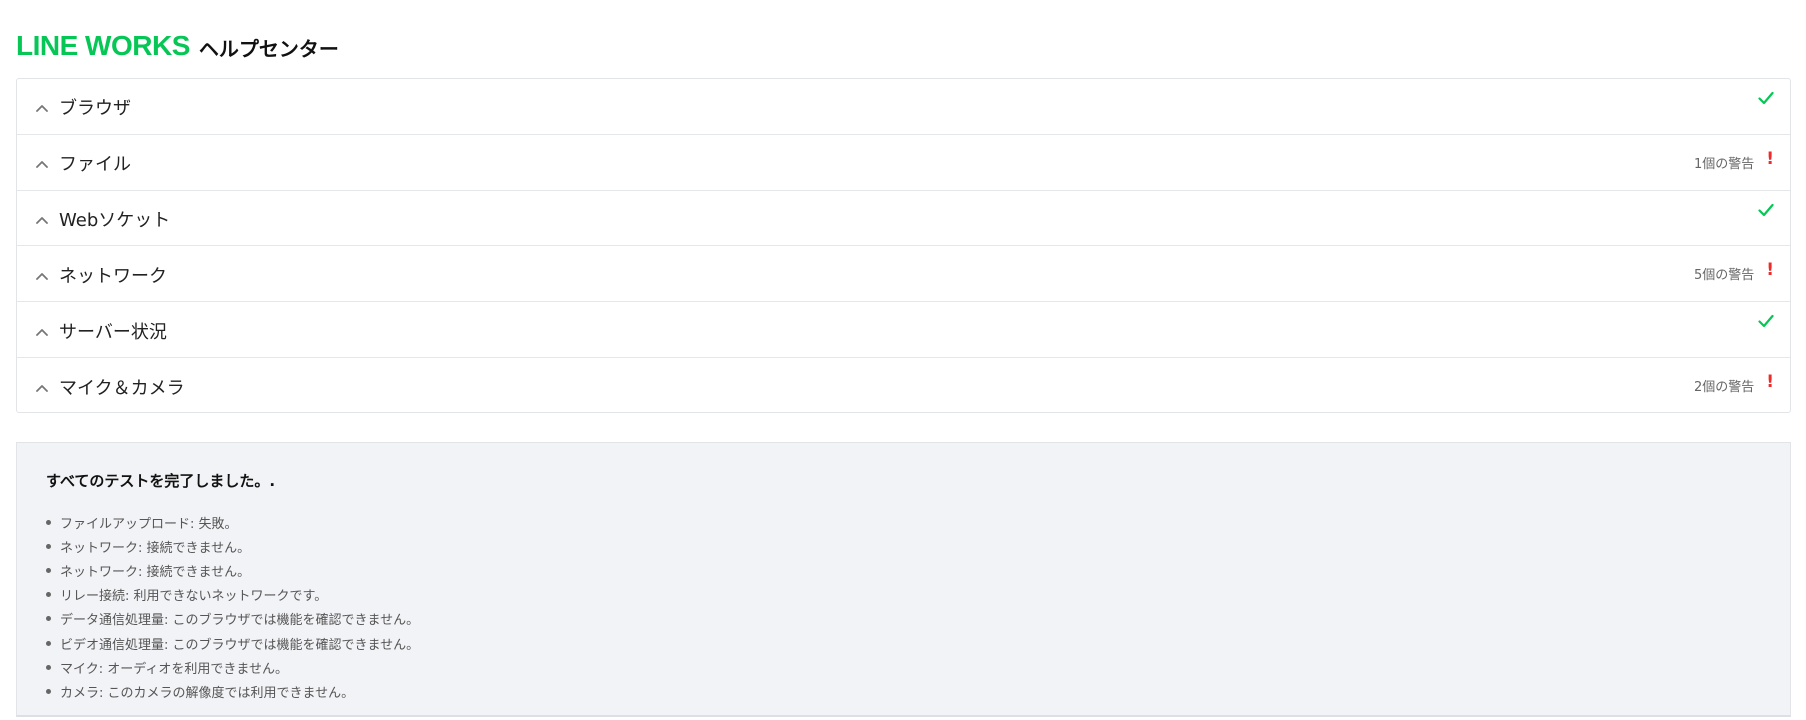  Describe the element at coordinates (194, 597) in the screenshot. I see `summary-item-text: リレー接続: 利用できないネットワークです。` at that location.